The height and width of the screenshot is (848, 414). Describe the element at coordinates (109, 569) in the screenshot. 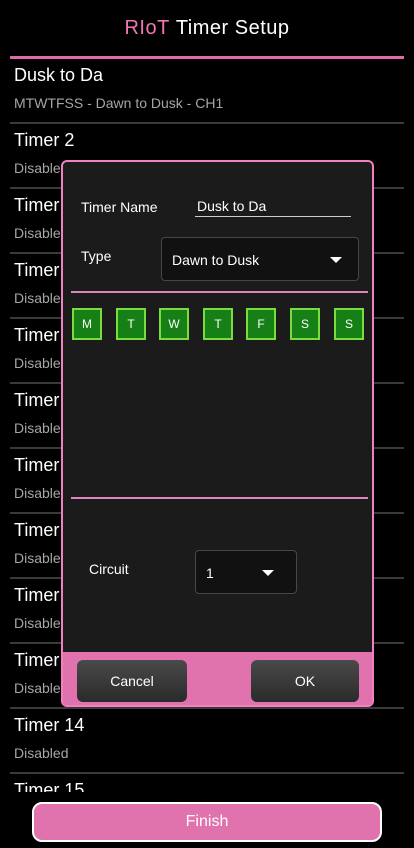

I see `circuit-label: Circuit` at that location.